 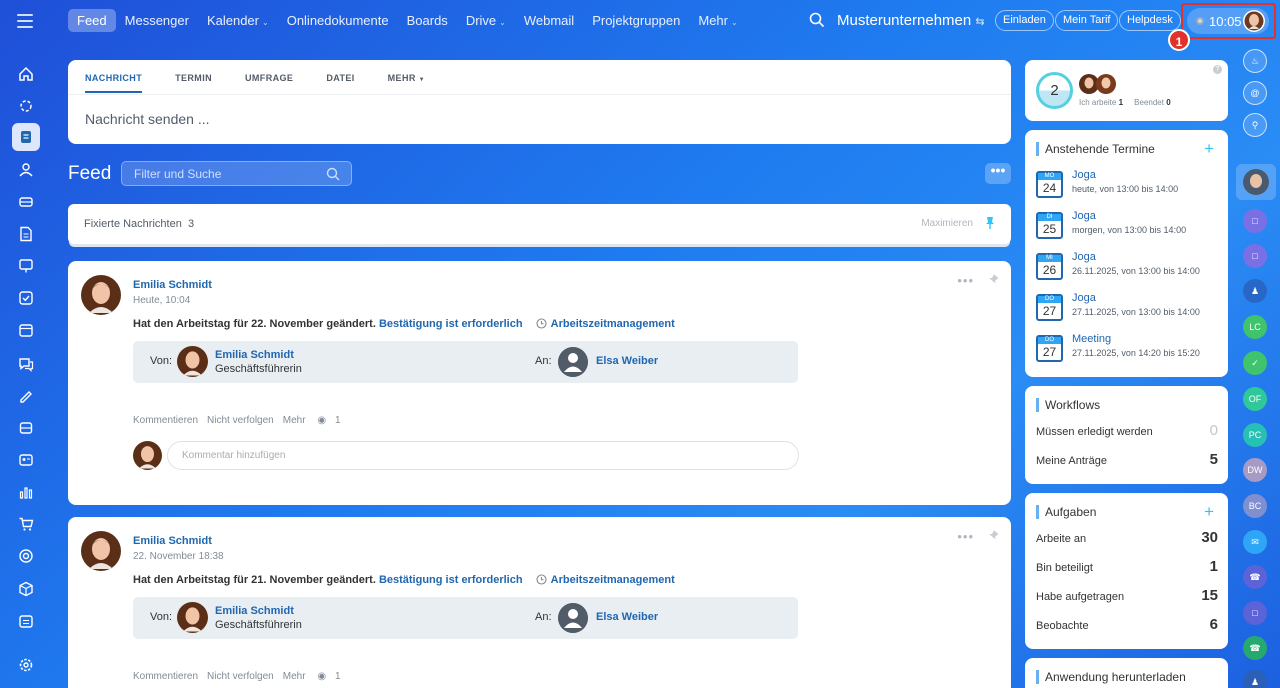 What do you see at coordinates (998, 173) in the screenshot?
I see `feed-more-button: •••` at bounding box center [998, 173].